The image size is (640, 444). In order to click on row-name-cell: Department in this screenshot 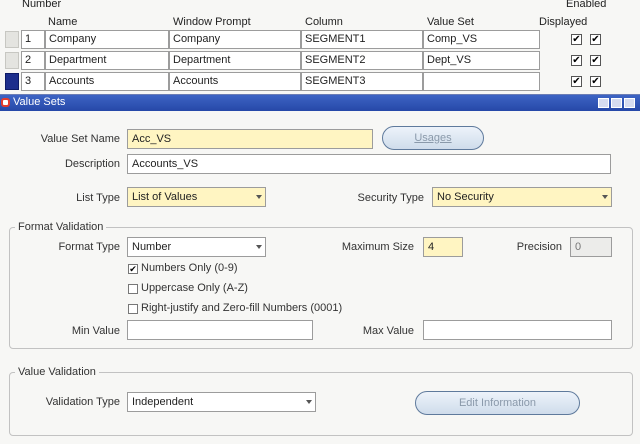, I will do `click(107, 60)`.